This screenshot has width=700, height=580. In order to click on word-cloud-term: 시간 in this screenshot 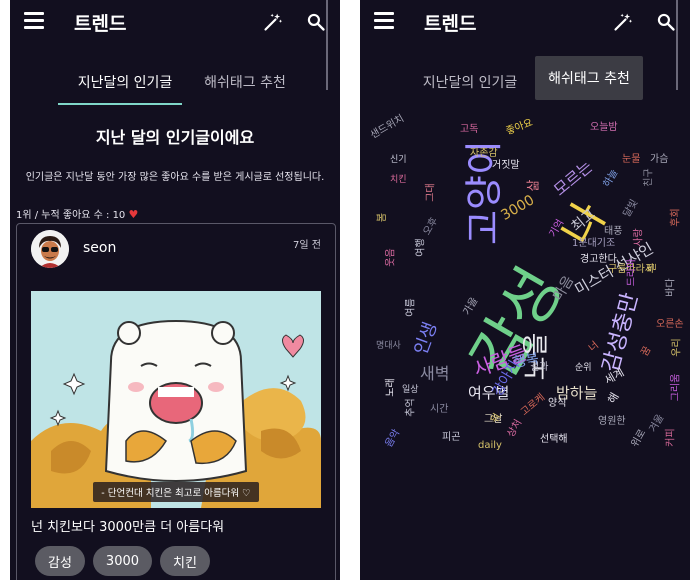, I will do `click(439, 407)`.